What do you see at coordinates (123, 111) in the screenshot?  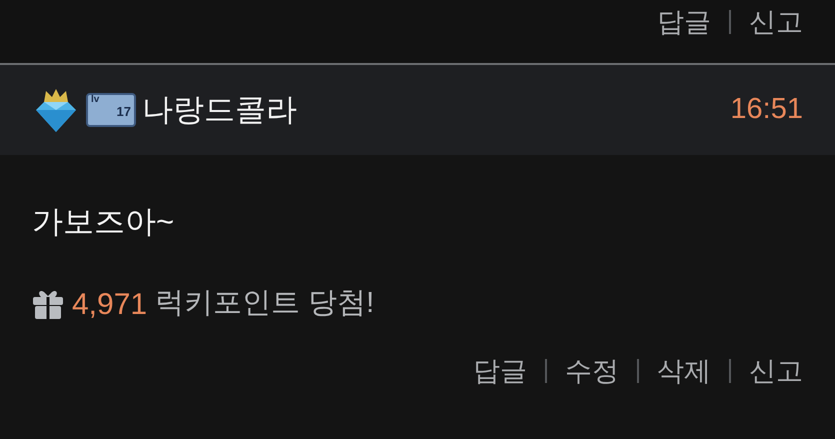 I see `level-number: 17` at bounding box center [123, 111].